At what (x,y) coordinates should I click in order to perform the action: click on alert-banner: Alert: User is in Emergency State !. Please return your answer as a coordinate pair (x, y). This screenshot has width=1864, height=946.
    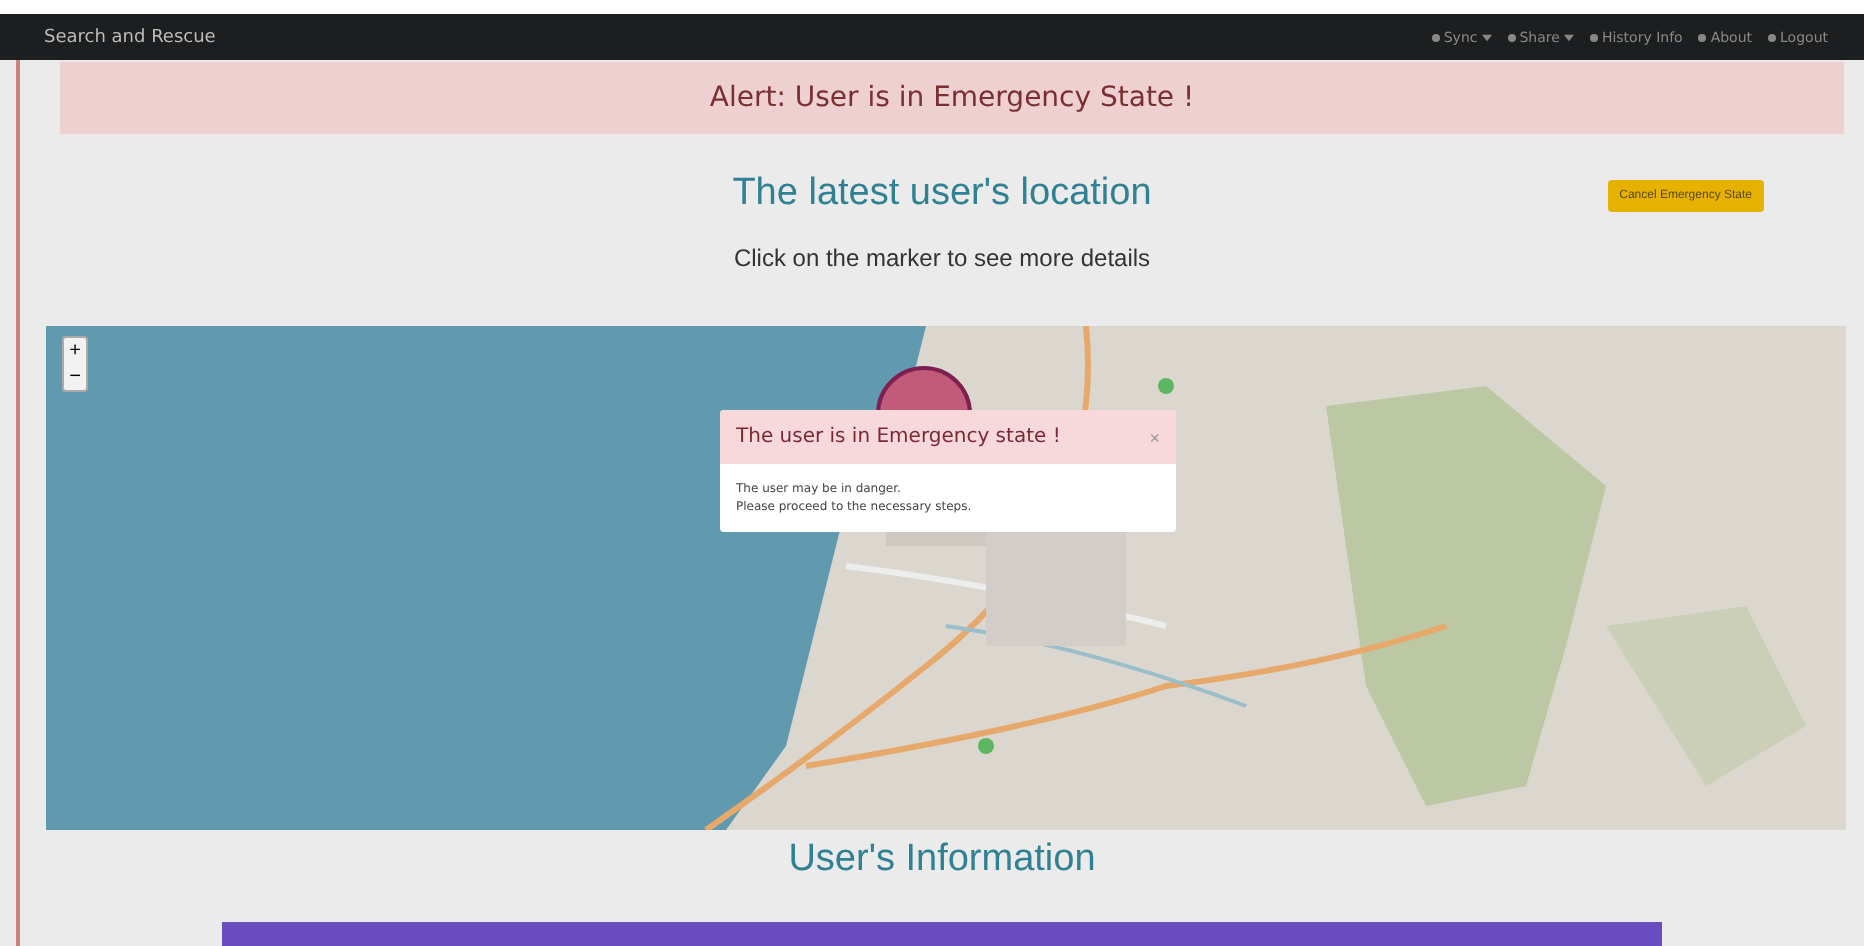
    Looking at the image, I should click on (952, 98).